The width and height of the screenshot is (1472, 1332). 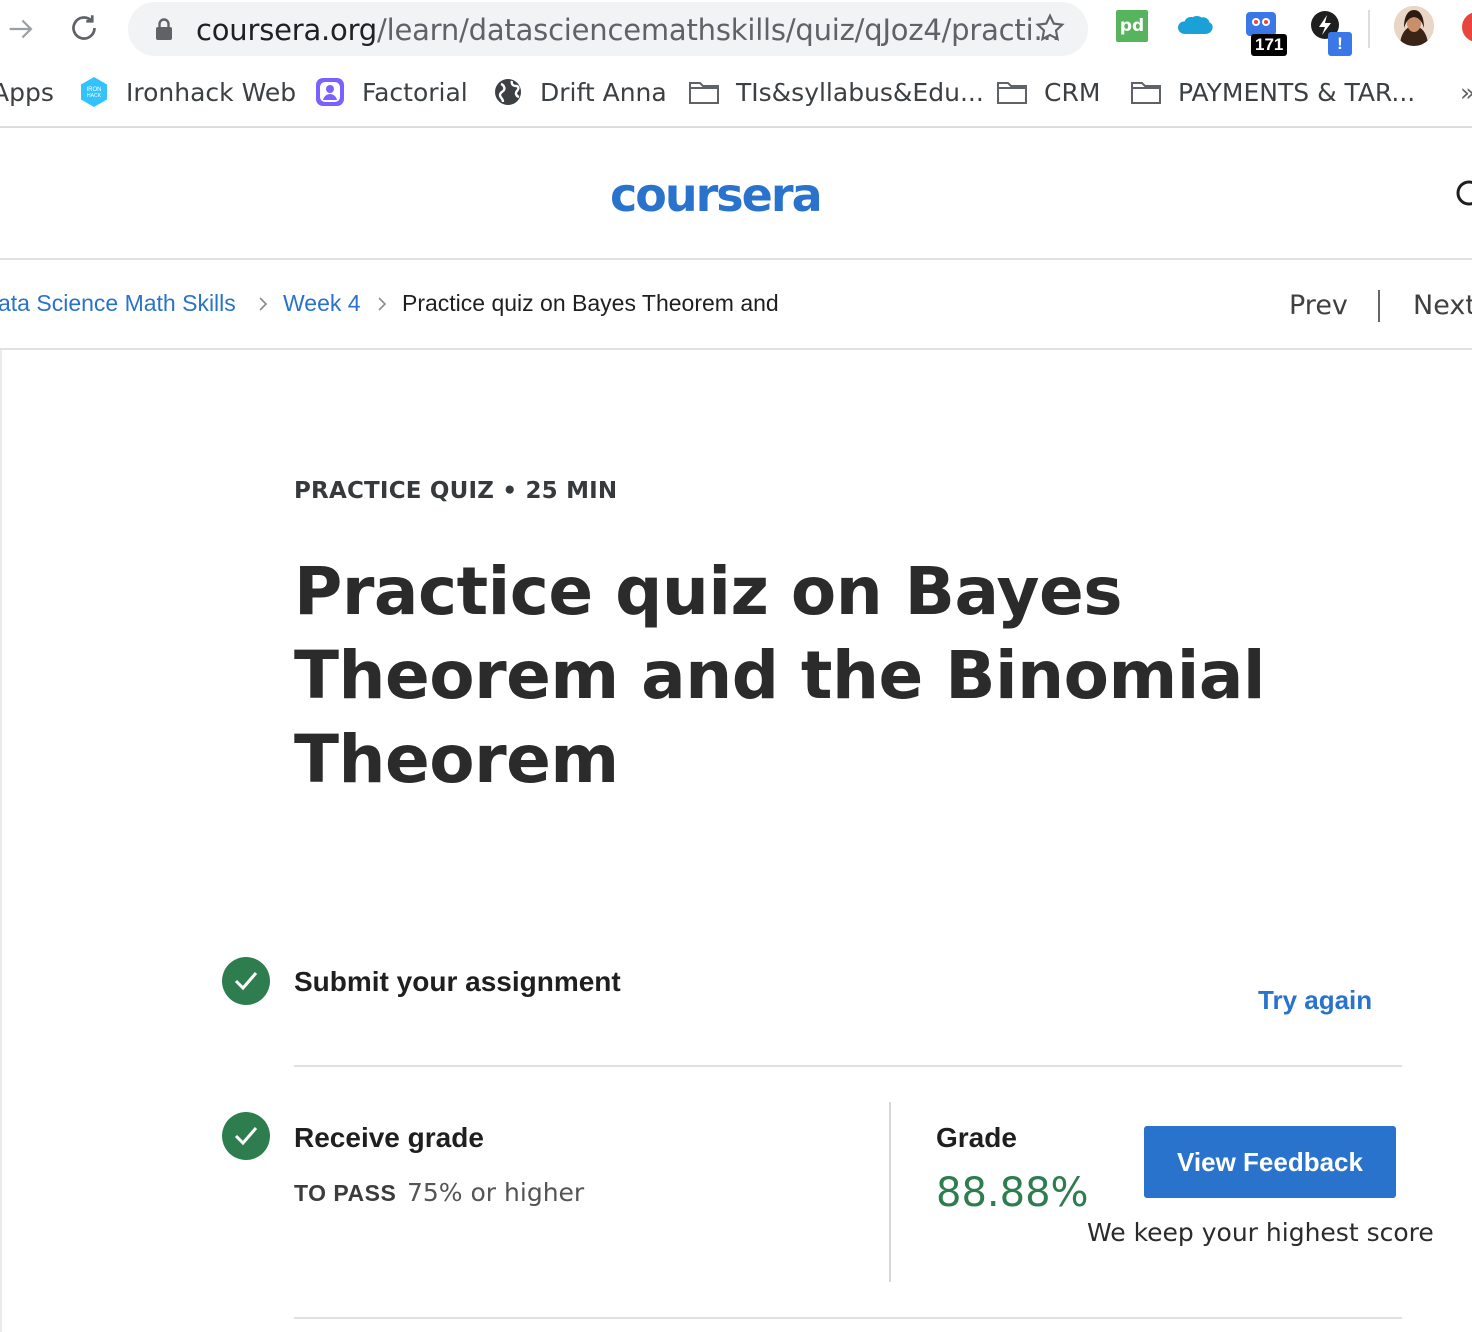 What do you see at coordinates (164, 29) in the screenshot?
I see `lock-icon` at bounding box center [164, 29].